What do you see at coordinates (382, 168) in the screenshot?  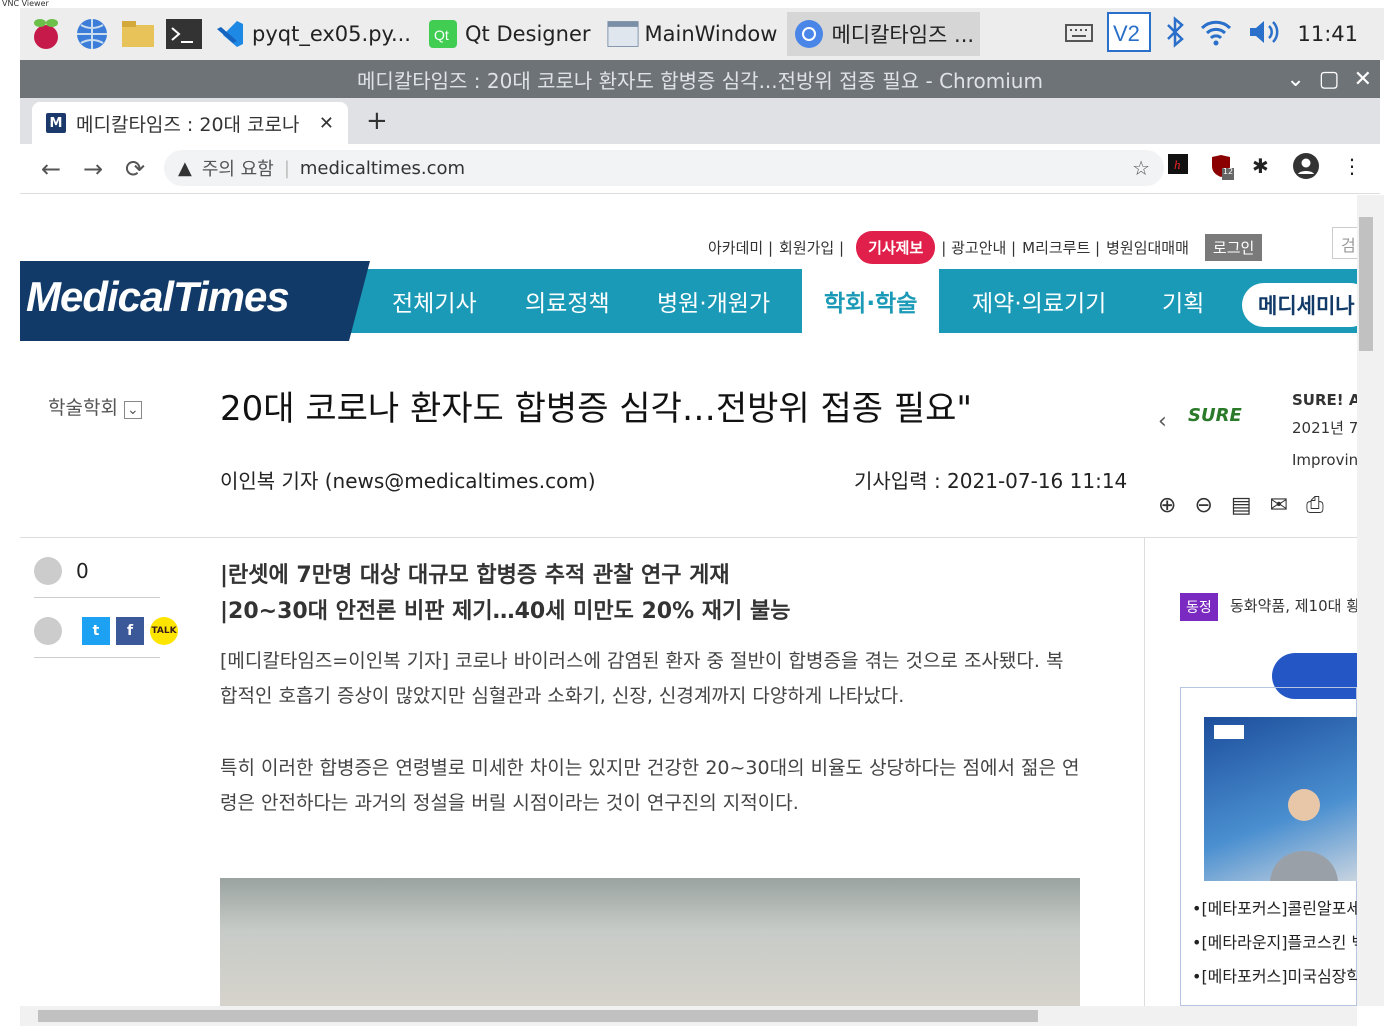 I see `url-text: medicaltimes.com` at bounding box center [382, 168].